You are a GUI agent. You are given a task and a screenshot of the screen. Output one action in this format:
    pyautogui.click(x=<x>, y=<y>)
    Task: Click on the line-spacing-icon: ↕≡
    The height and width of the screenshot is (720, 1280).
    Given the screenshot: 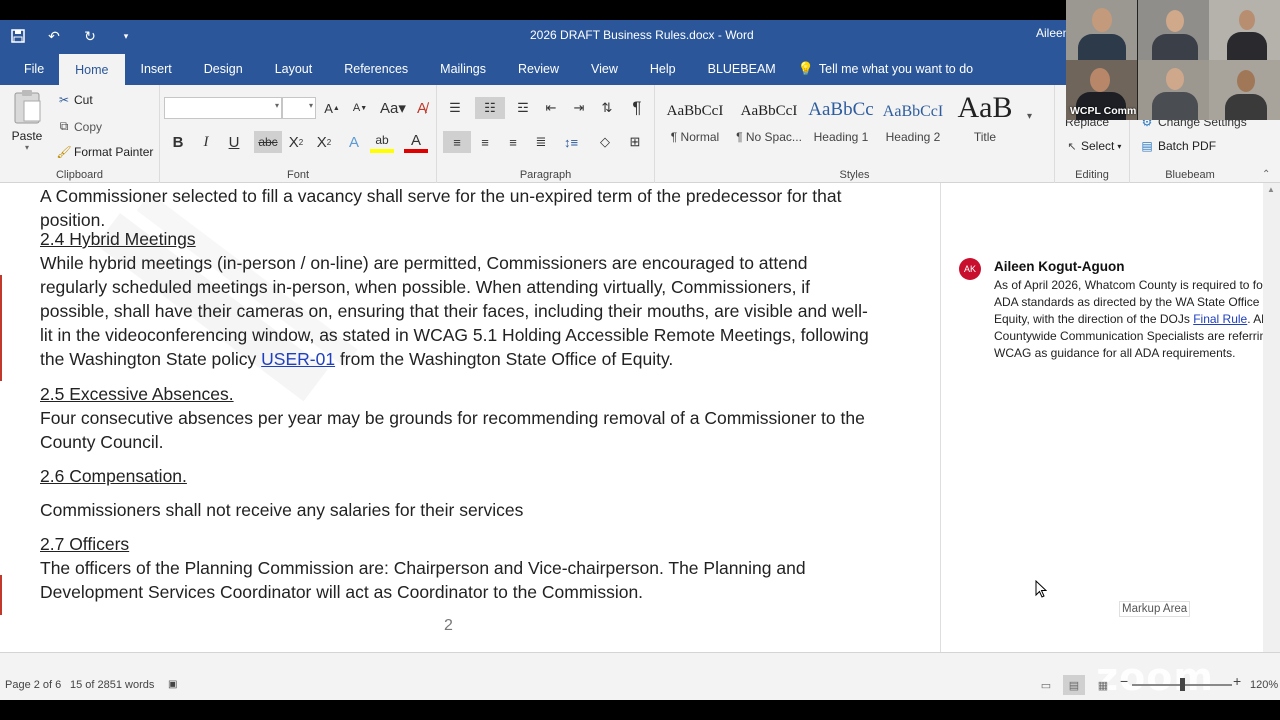 What is the action you would take?
    pyautogui.click(x=571, y=142)
    